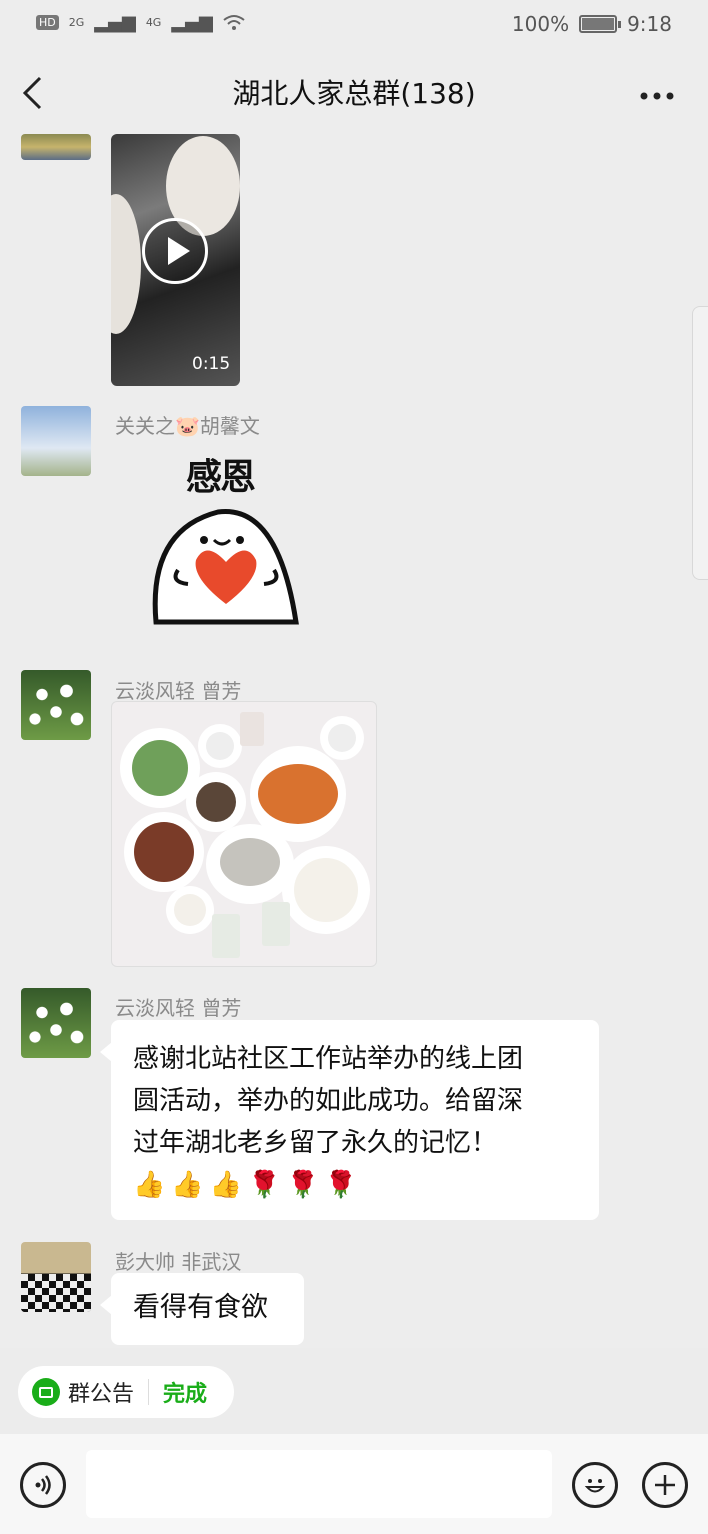 The image size is (708, 1534). I want to click on divider, so click(149, 1392).